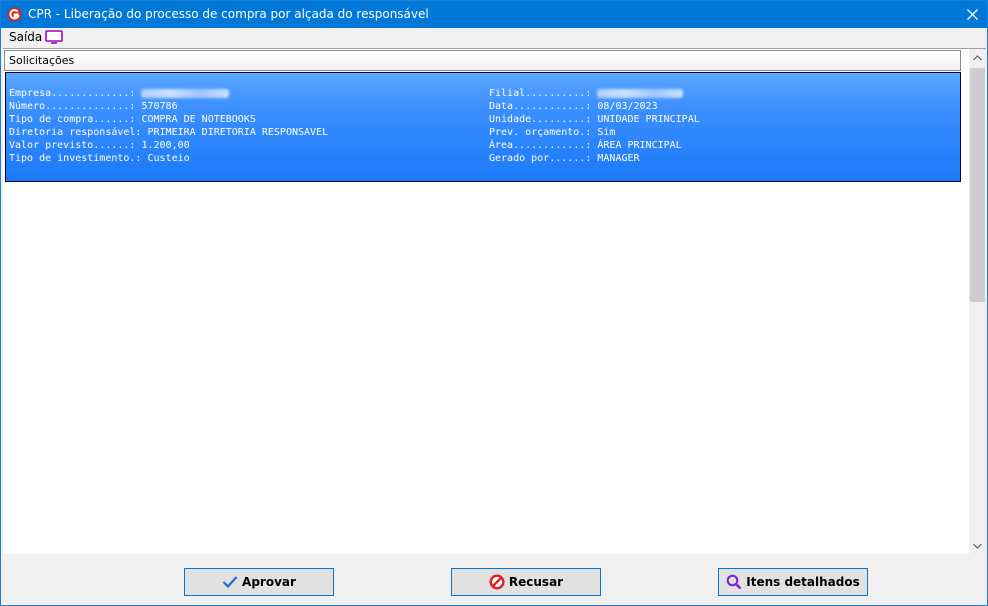 The image size is (988, 606). I want to click on scroll-up-button, so click(977, 57).